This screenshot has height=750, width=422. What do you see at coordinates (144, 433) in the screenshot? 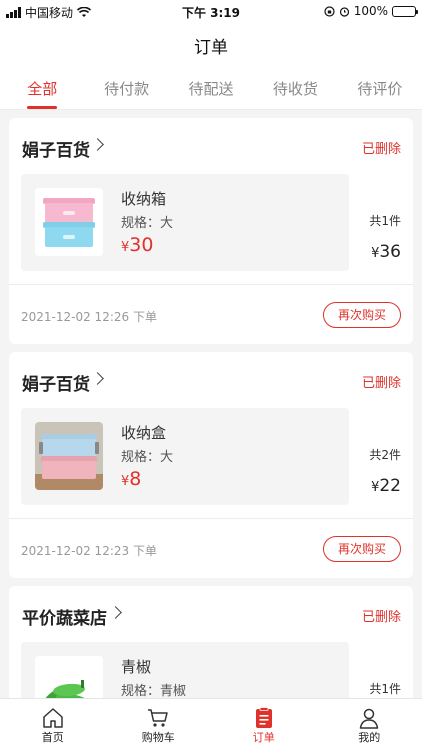
I see `product-name: 收纳盒` at bounding box center [144, 433].